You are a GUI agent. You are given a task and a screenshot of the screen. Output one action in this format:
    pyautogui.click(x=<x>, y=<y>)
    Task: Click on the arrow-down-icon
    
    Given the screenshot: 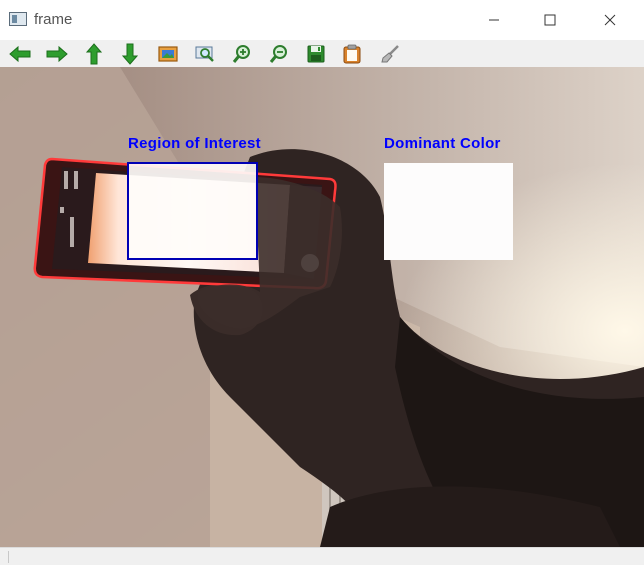 What is the action you would take?
    pyautogui.click(x=130, y=54)
    